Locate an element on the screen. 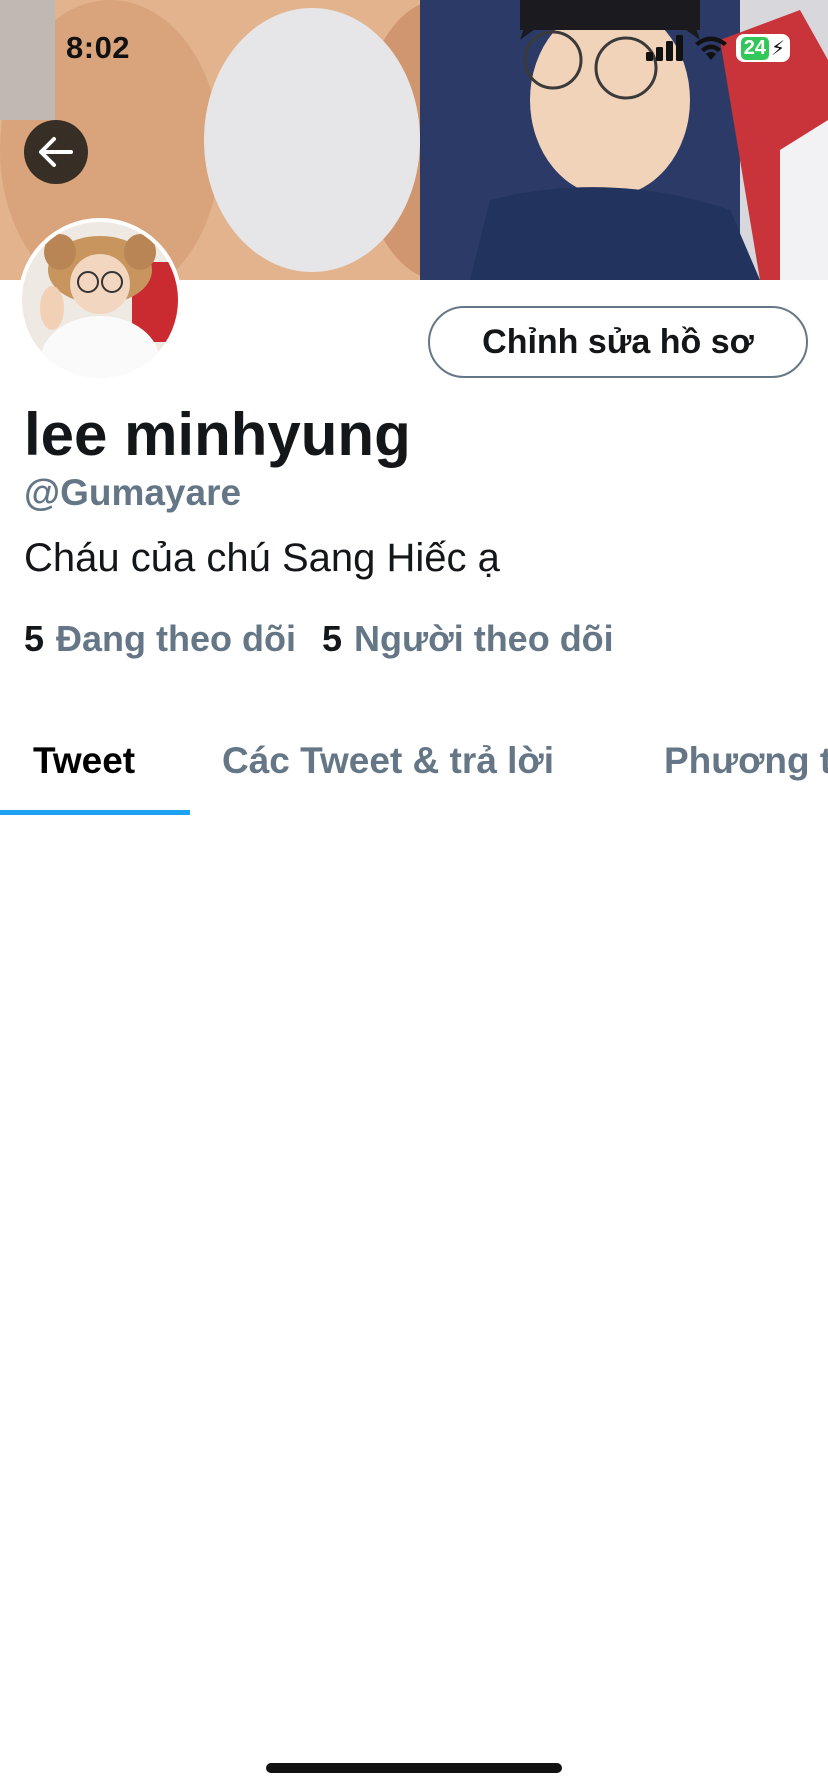 The height and width of the screenshot is (1792, 828). cellular-signal-icon is located at coordinates (664, 48).